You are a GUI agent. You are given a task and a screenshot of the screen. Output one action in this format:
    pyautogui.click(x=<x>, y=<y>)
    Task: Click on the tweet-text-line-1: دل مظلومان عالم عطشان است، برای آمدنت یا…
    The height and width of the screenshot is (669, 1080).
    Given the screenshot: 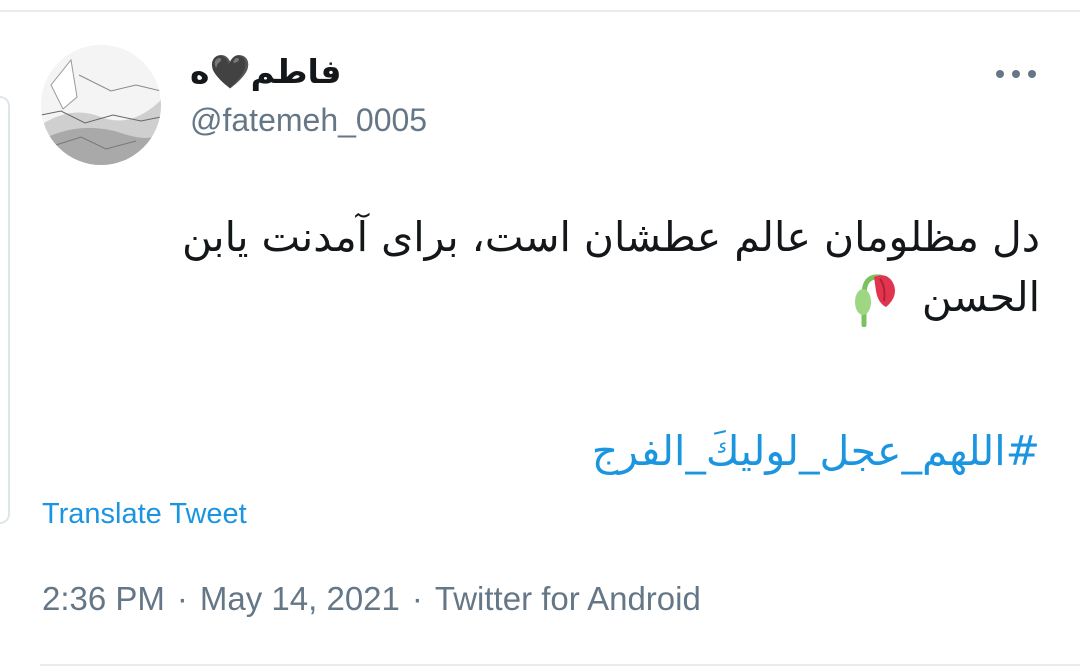 What is the action you would take?
    pyautogui.click(x=610, y=237)
    